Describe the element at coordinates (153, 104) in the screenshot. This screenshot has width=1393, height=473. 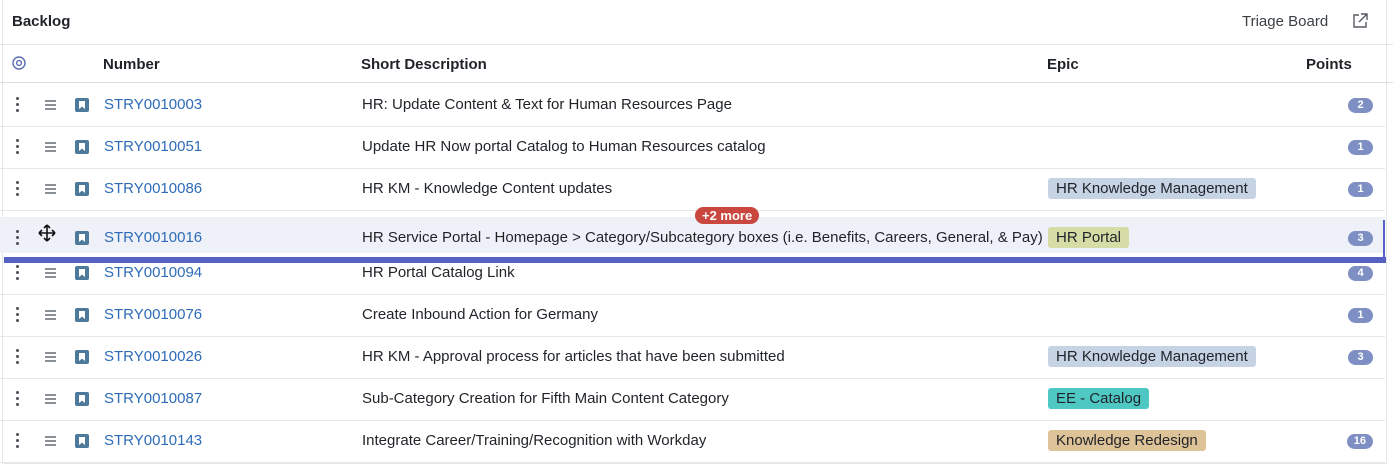
I see `story-number-link: STRY0010003` at that location.